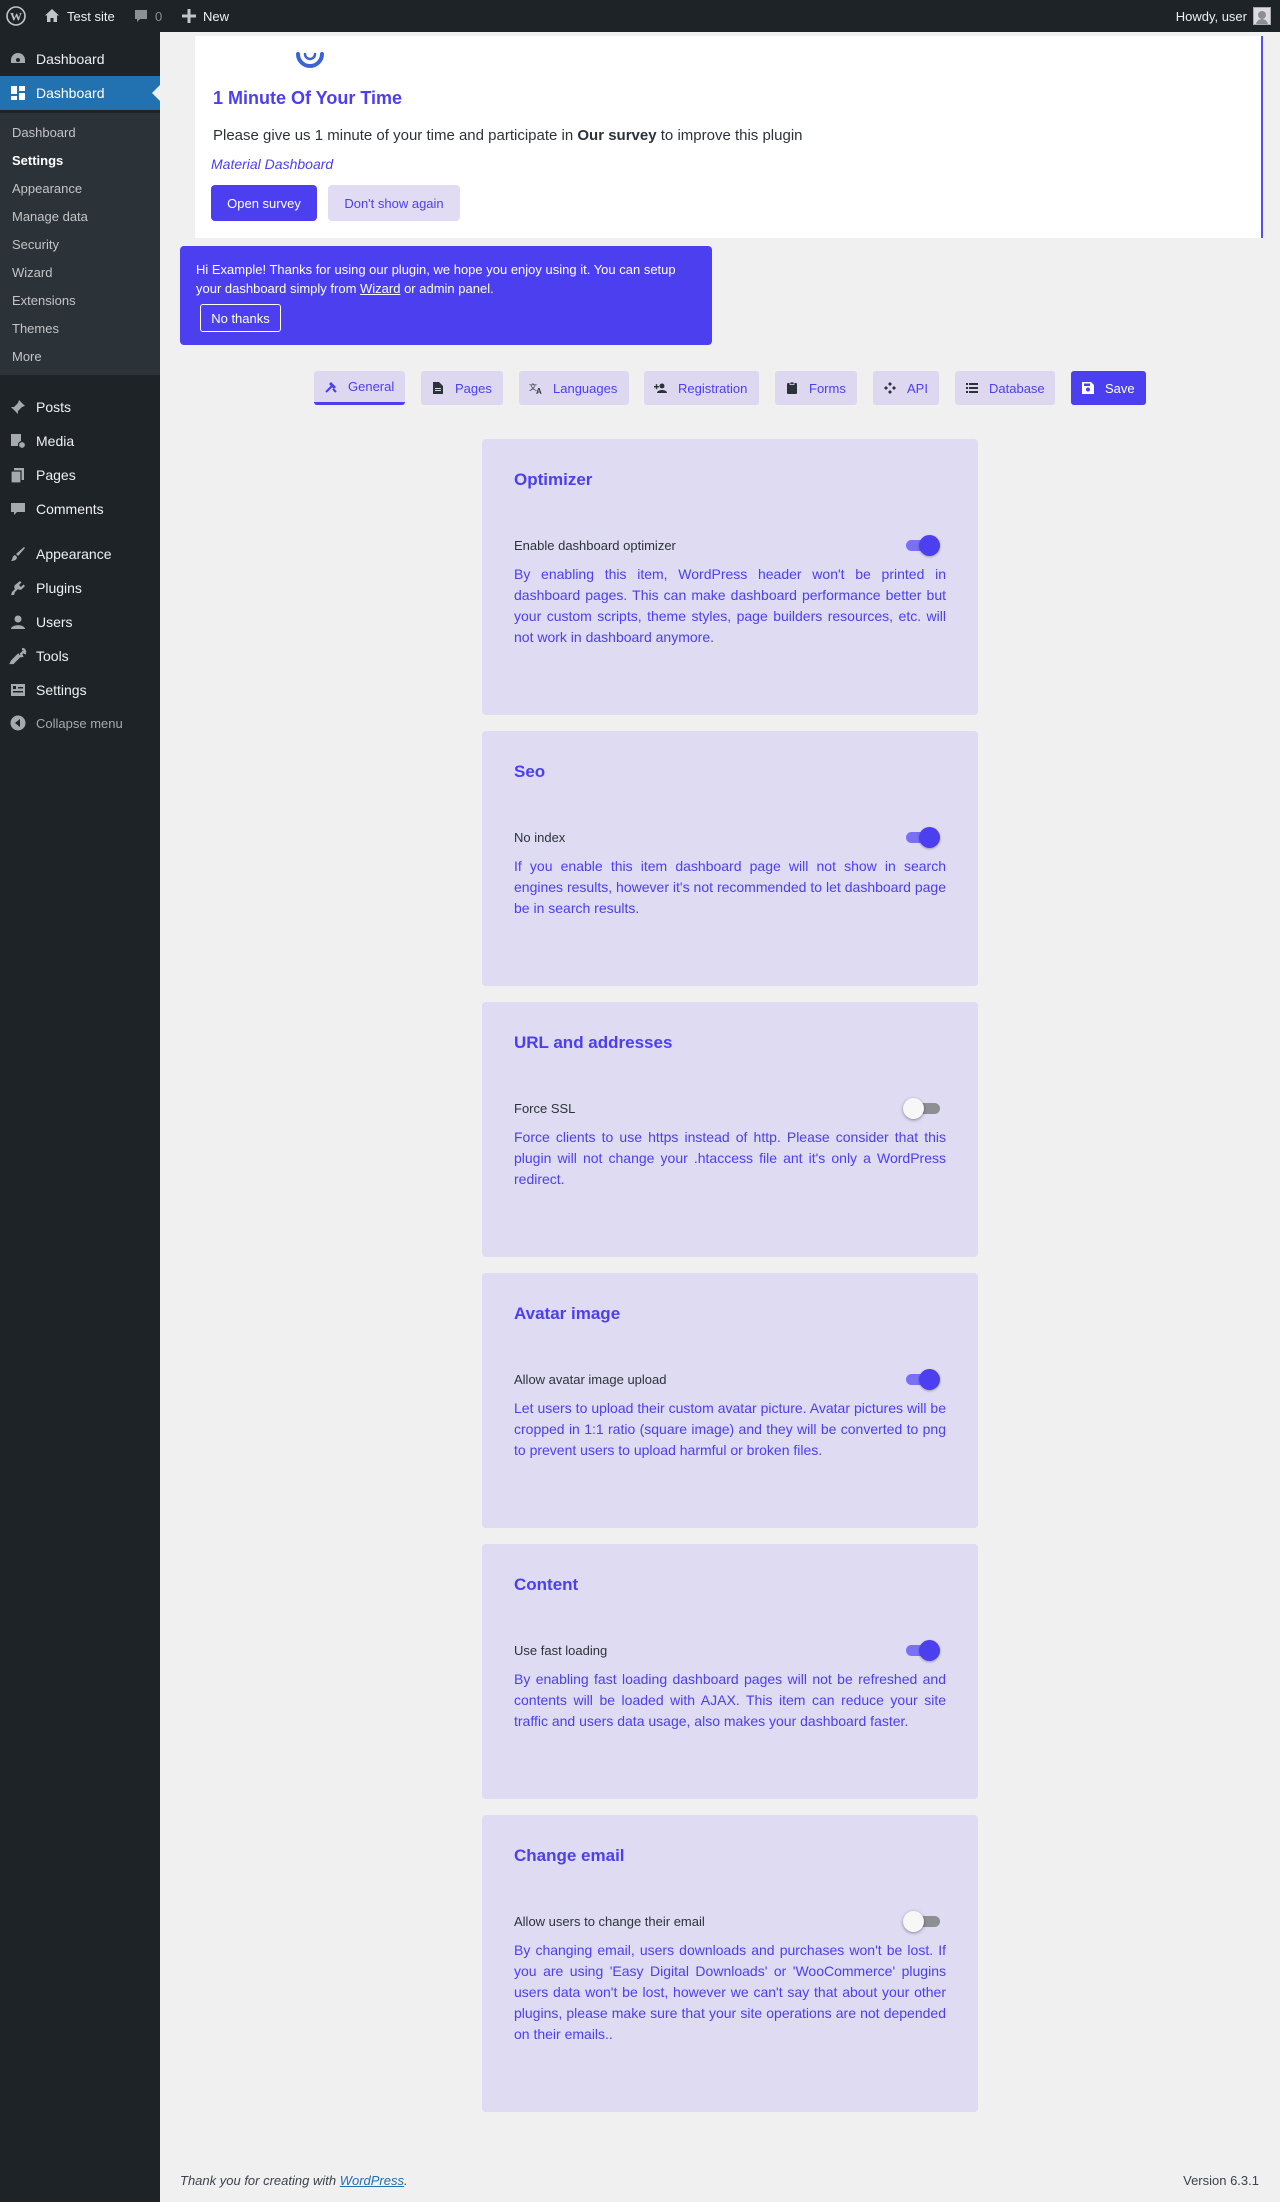 This screenshot has height=2202, width=1280. Describe the element at coordinates (205, 16) in the screenshot. I see `new-content-link: New` at that location.